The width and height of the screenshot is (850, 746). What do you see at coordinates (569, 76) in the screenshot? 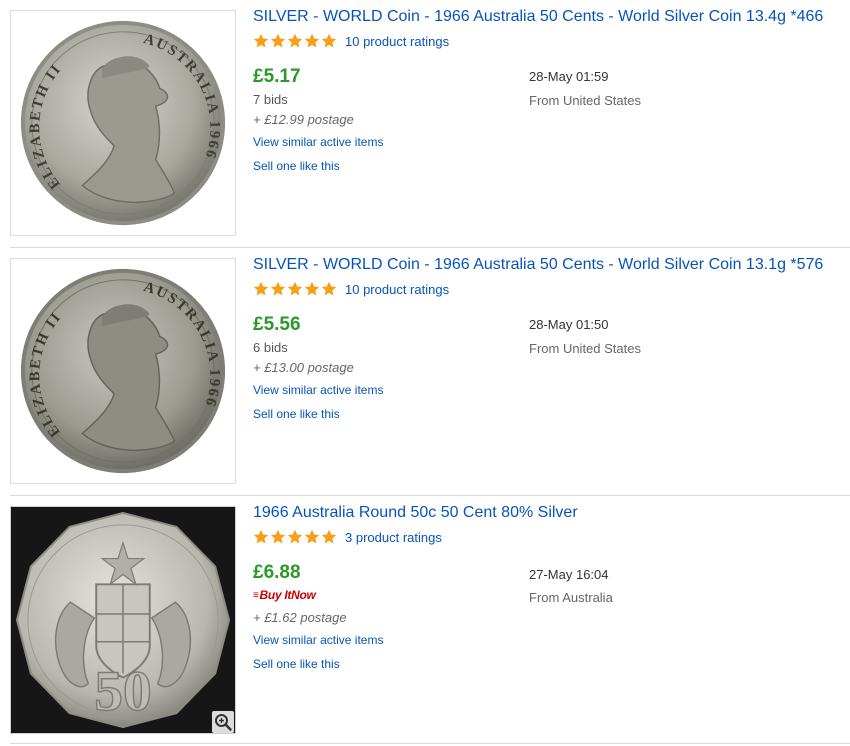
I see `end-date: 28-May 01:59` at bounding box center [569, 76].